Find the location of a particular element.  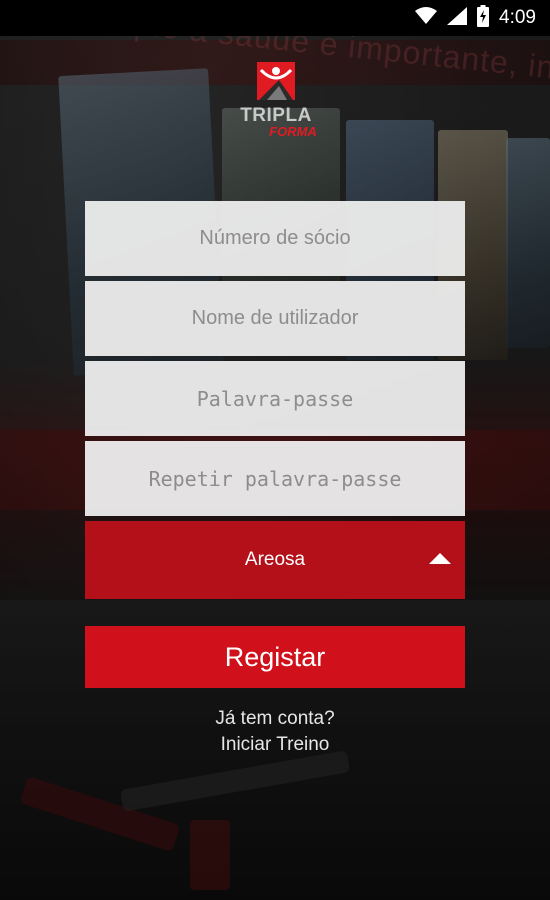

status-bar: 4:09 is located at coordinates (275, 18).